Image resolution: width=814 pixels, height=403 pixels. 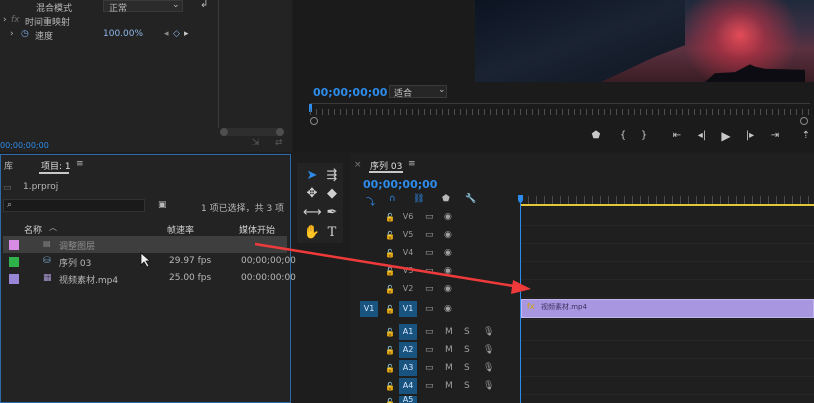 I want to click on fit-dropdown: 适合 ⌄, so click(x=418, y=92).